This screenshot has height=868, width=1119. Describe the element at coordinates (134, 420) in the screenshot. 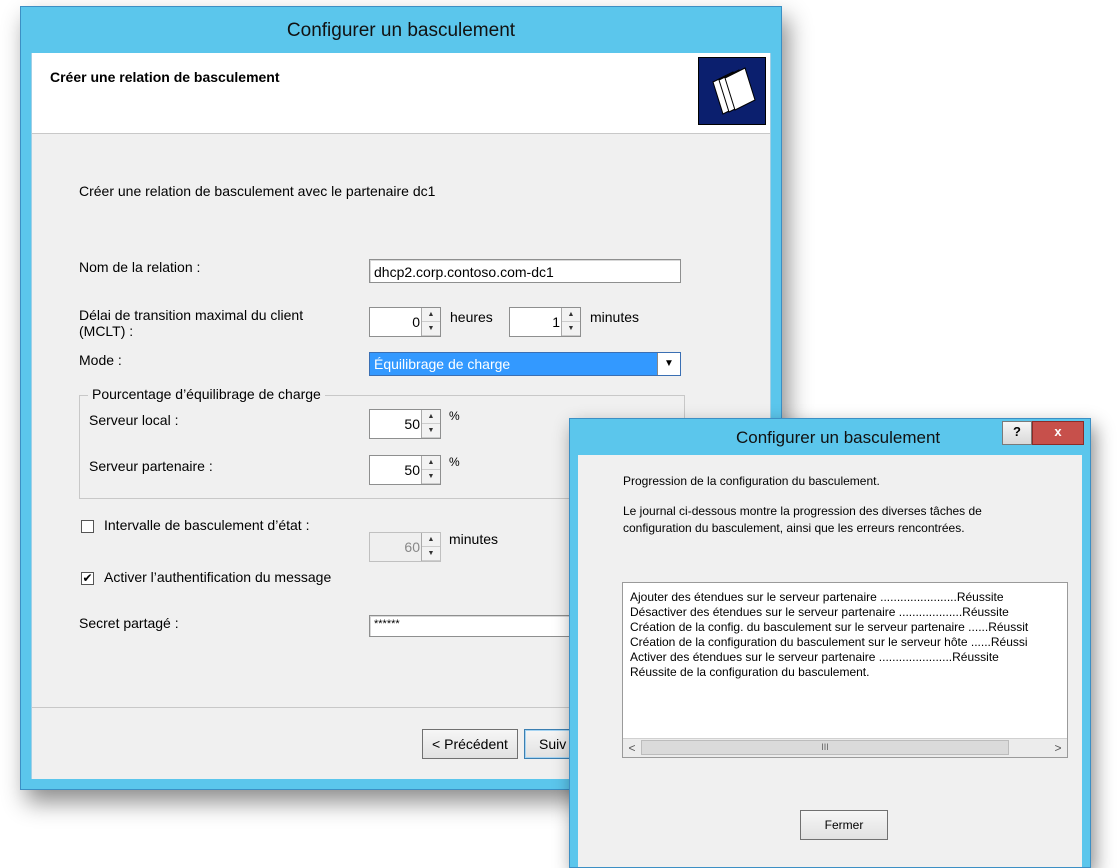

I see `local-server-label: Serveur local :` at that location.